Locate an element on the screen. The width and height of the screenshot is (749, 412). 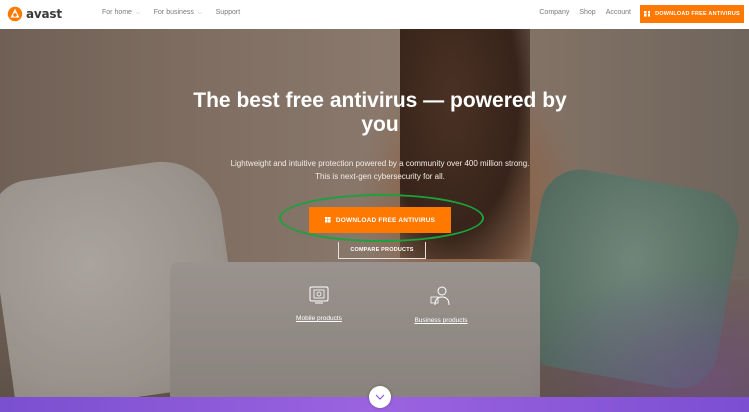
nav-item-label: For business is located at coordinates (173, 12).